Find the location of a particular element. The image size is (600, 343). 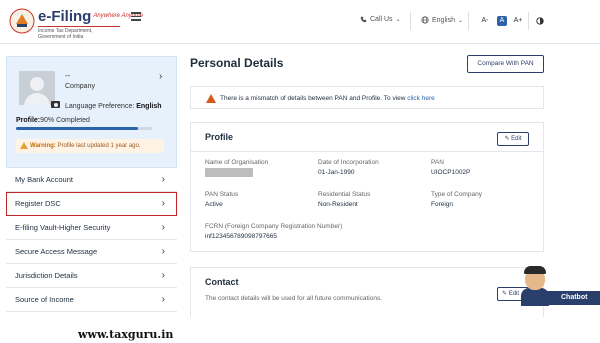

avatar is located at coordinates (37, 88).